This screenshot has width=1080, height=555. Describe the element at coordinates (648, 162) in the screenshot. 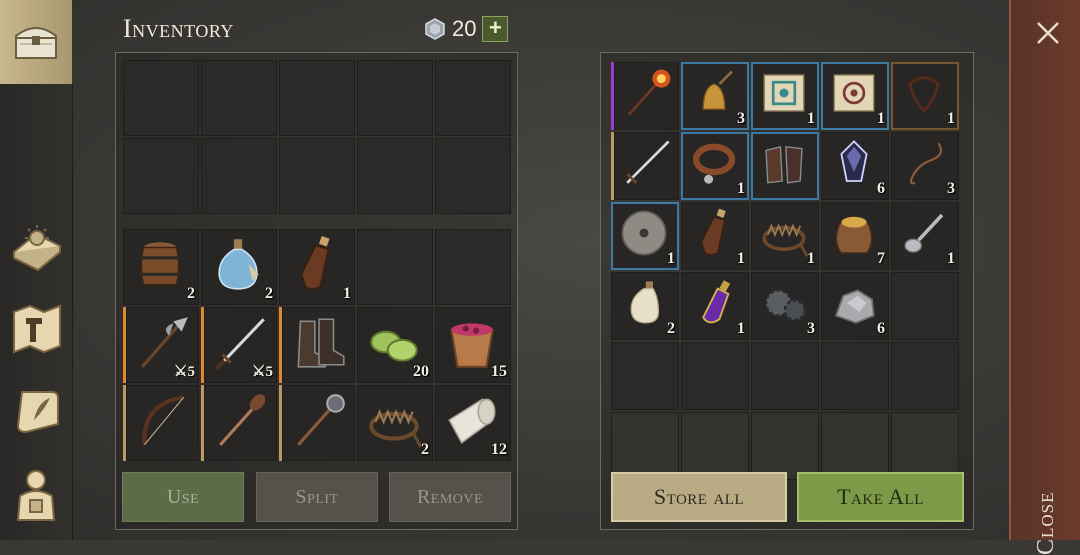

I see `longsword-icon` at that location.